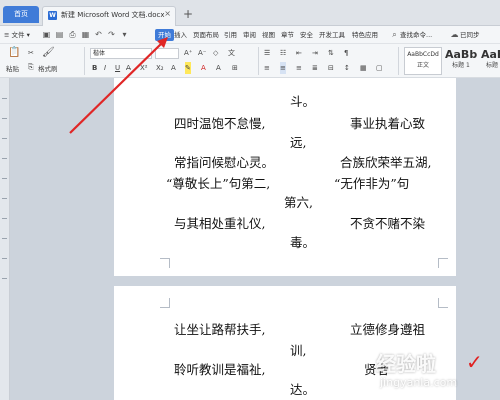 Image resolution: width=500 pixels, height=400 pixels. What do you see at coordinates (419, 382) in the screenshot?
I see `watermark-url: jingyanla.com` at bounding box center [419, 382].